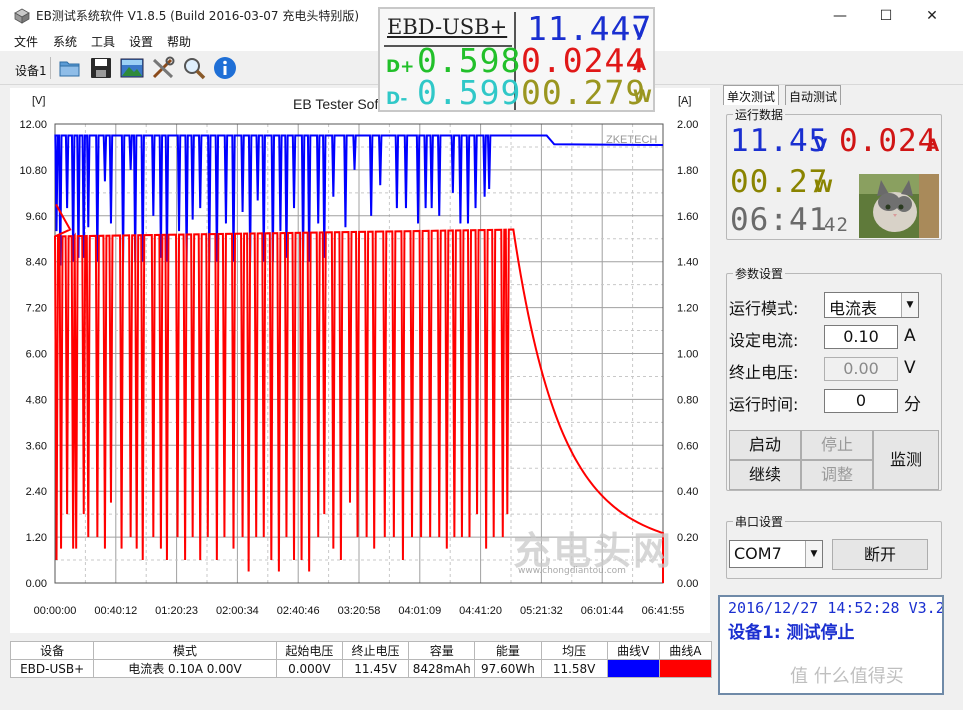 Image resolution: width=963 pixels, height=710 pixels. What do you see at coordinates (375, 650) in the screenshot?
I see `table-header: 终止电压` at bounding box center [375, 650].